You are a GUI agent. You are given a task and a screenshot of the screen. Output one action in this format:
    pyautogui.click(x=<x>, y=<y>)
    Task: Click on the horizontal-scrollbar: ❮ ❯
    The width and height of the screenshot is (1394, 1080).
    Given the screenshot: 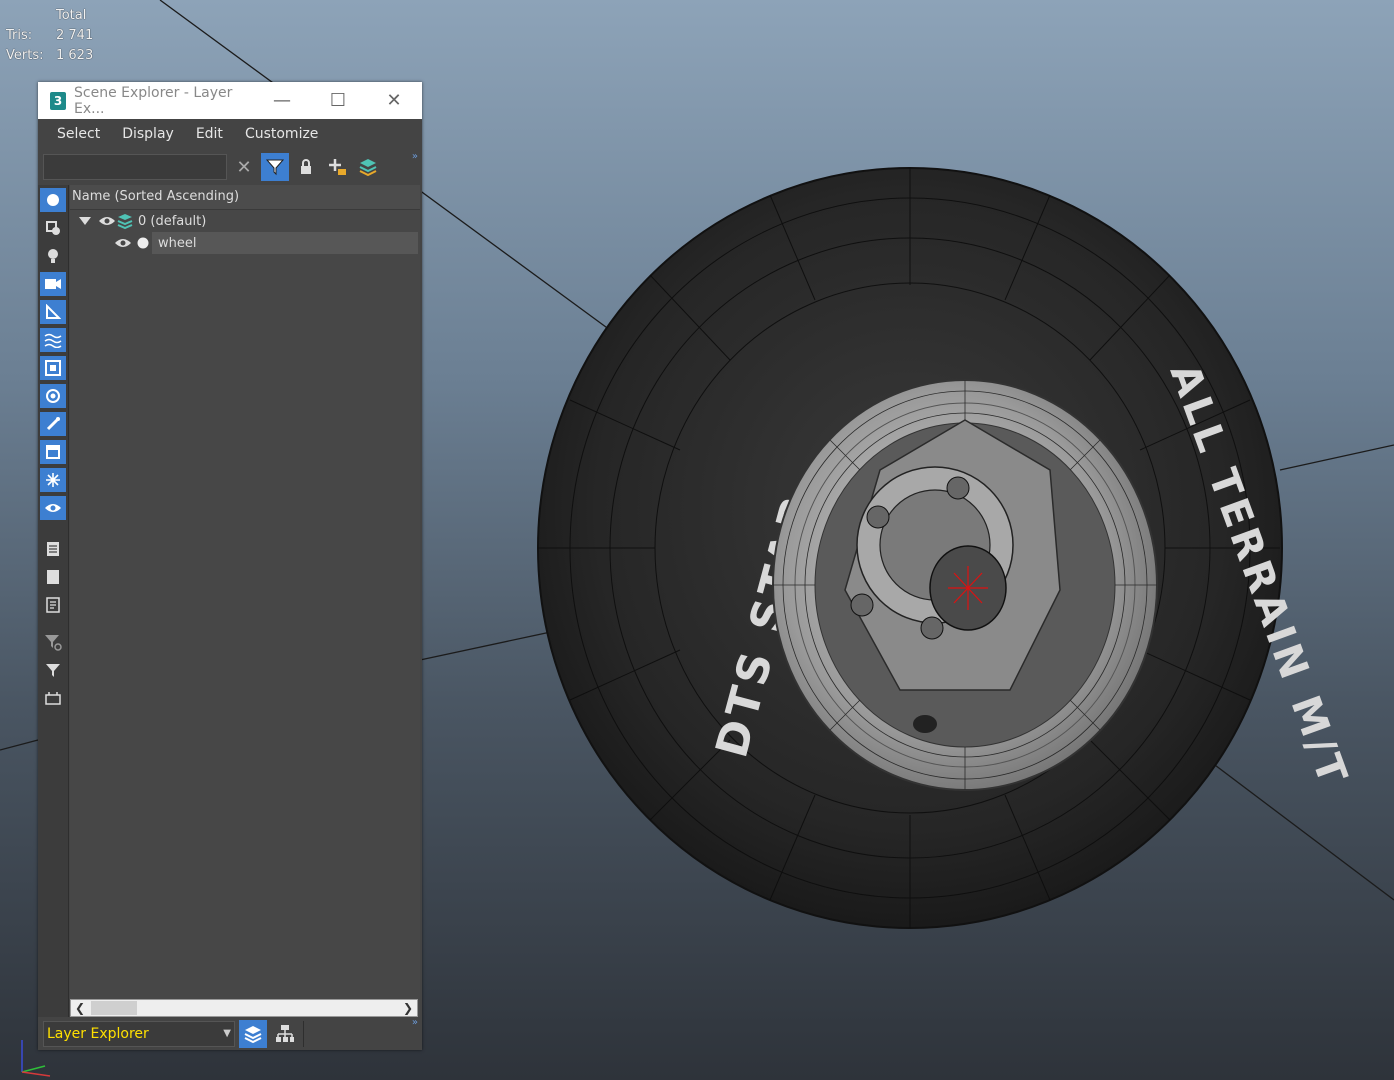 What is the action you would take?
    pyautogui.click(x=244, y=1008)
    